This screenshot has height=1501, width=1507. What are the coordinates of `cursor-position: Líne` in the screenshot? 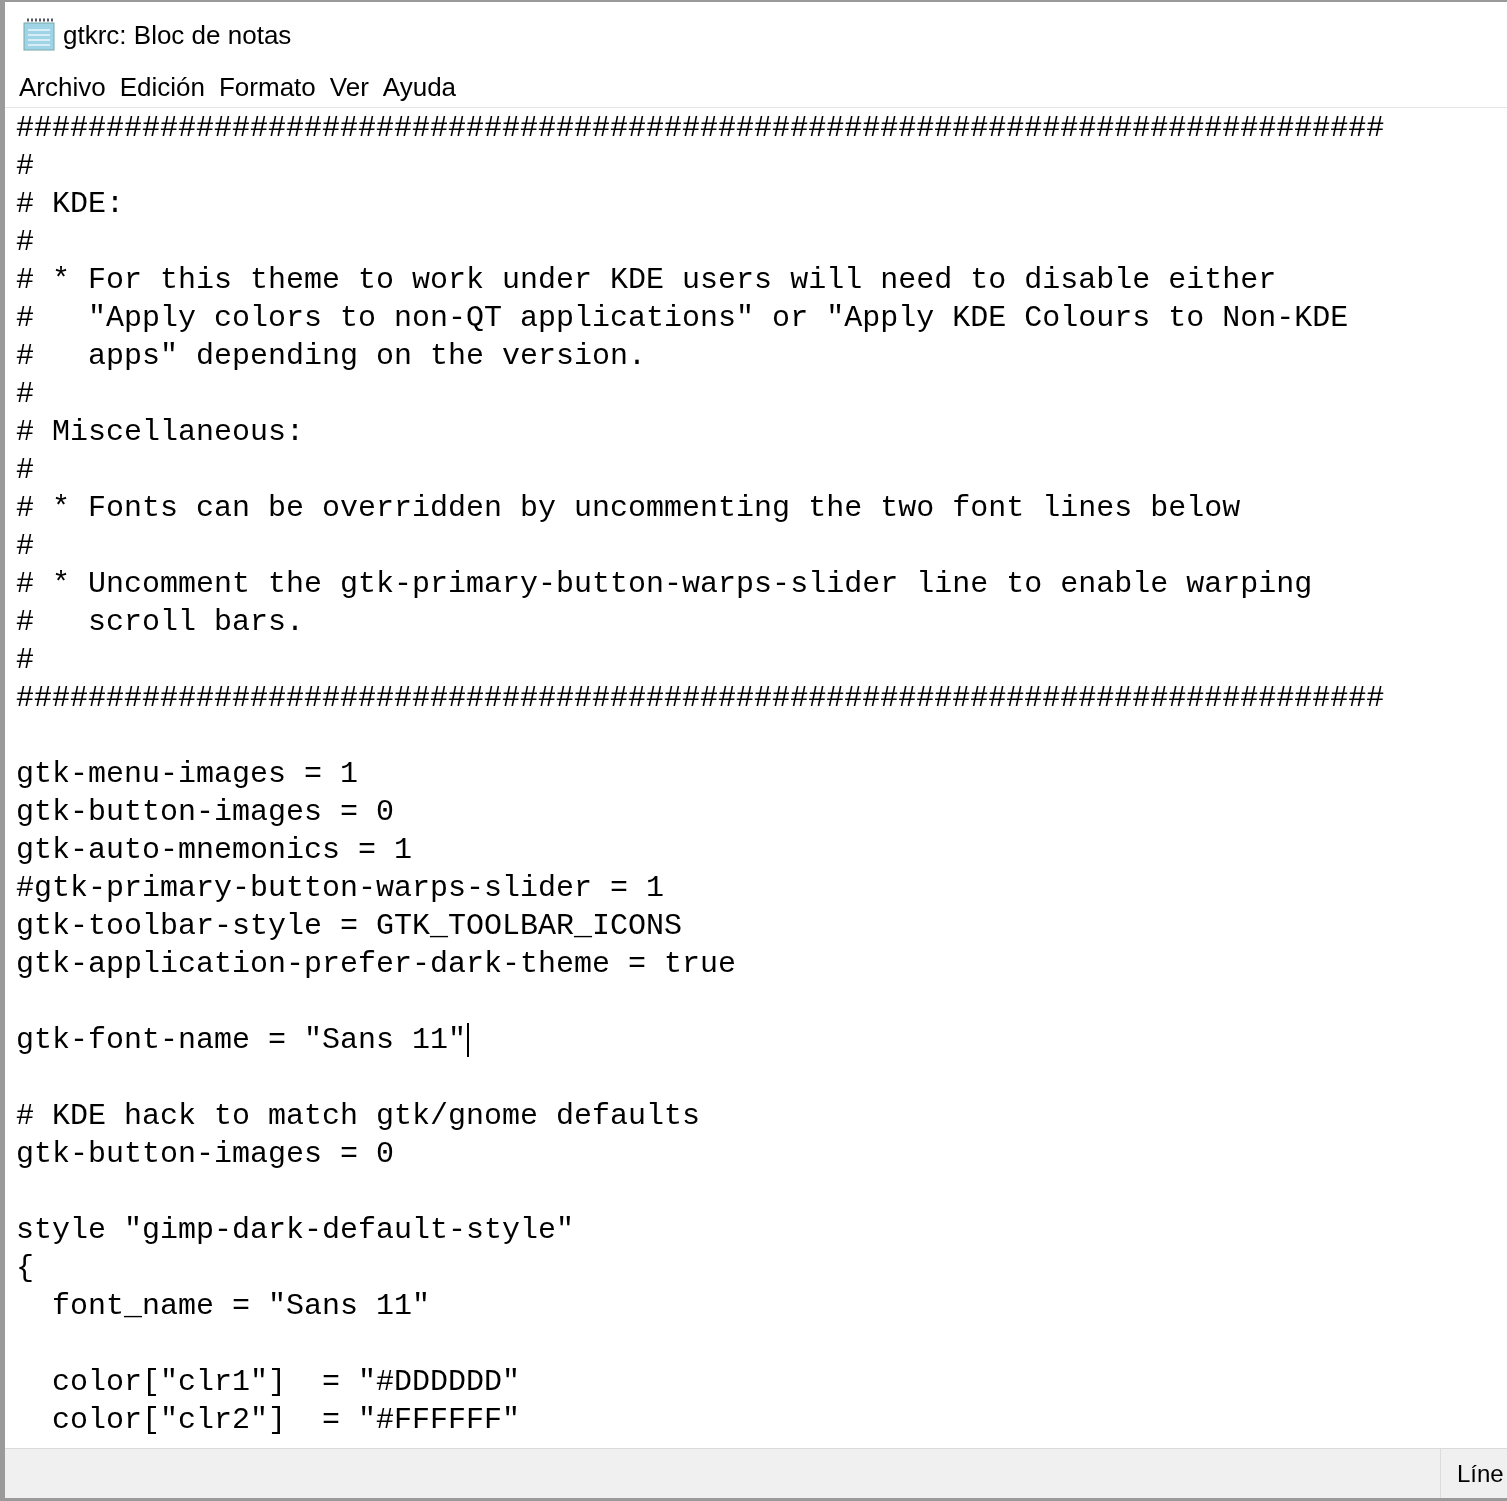 It's located at (1480, 1473).